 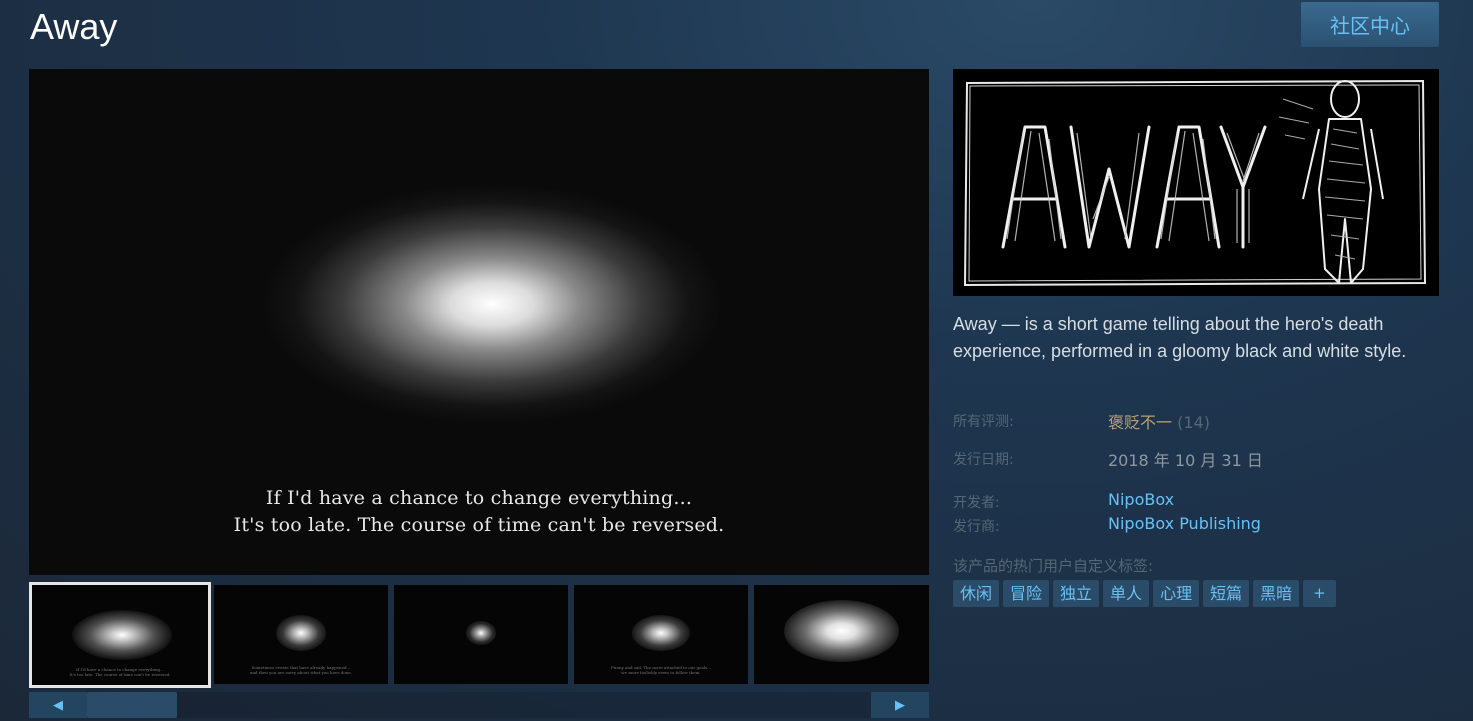 I want to click on release-date-value: 2018 年 10 月 31 日, so click(x=1185, y=460).